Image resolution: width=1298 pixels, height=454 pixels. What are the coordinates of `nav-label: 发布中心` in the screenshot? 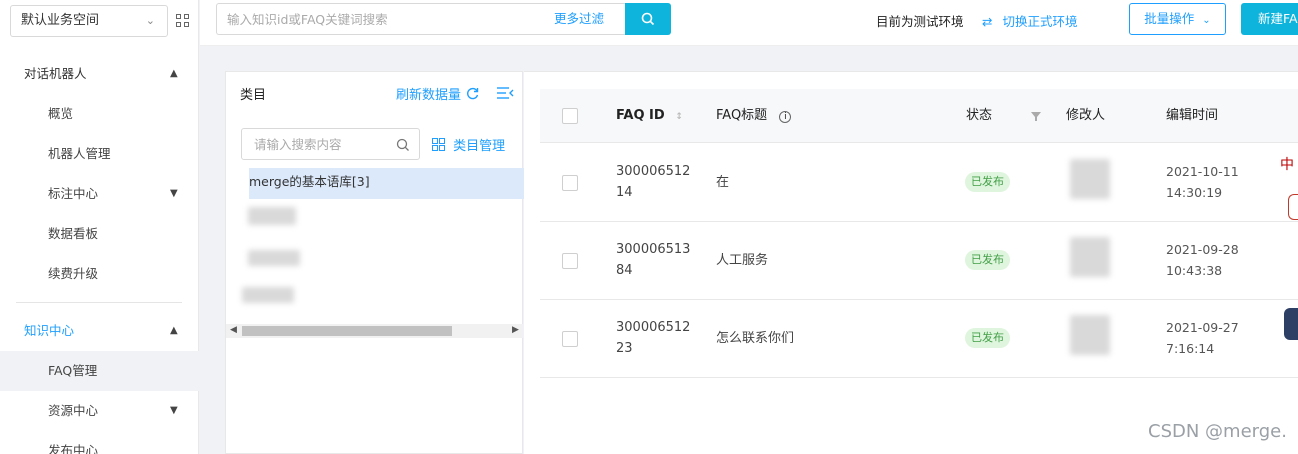 It's located at (73, 448).